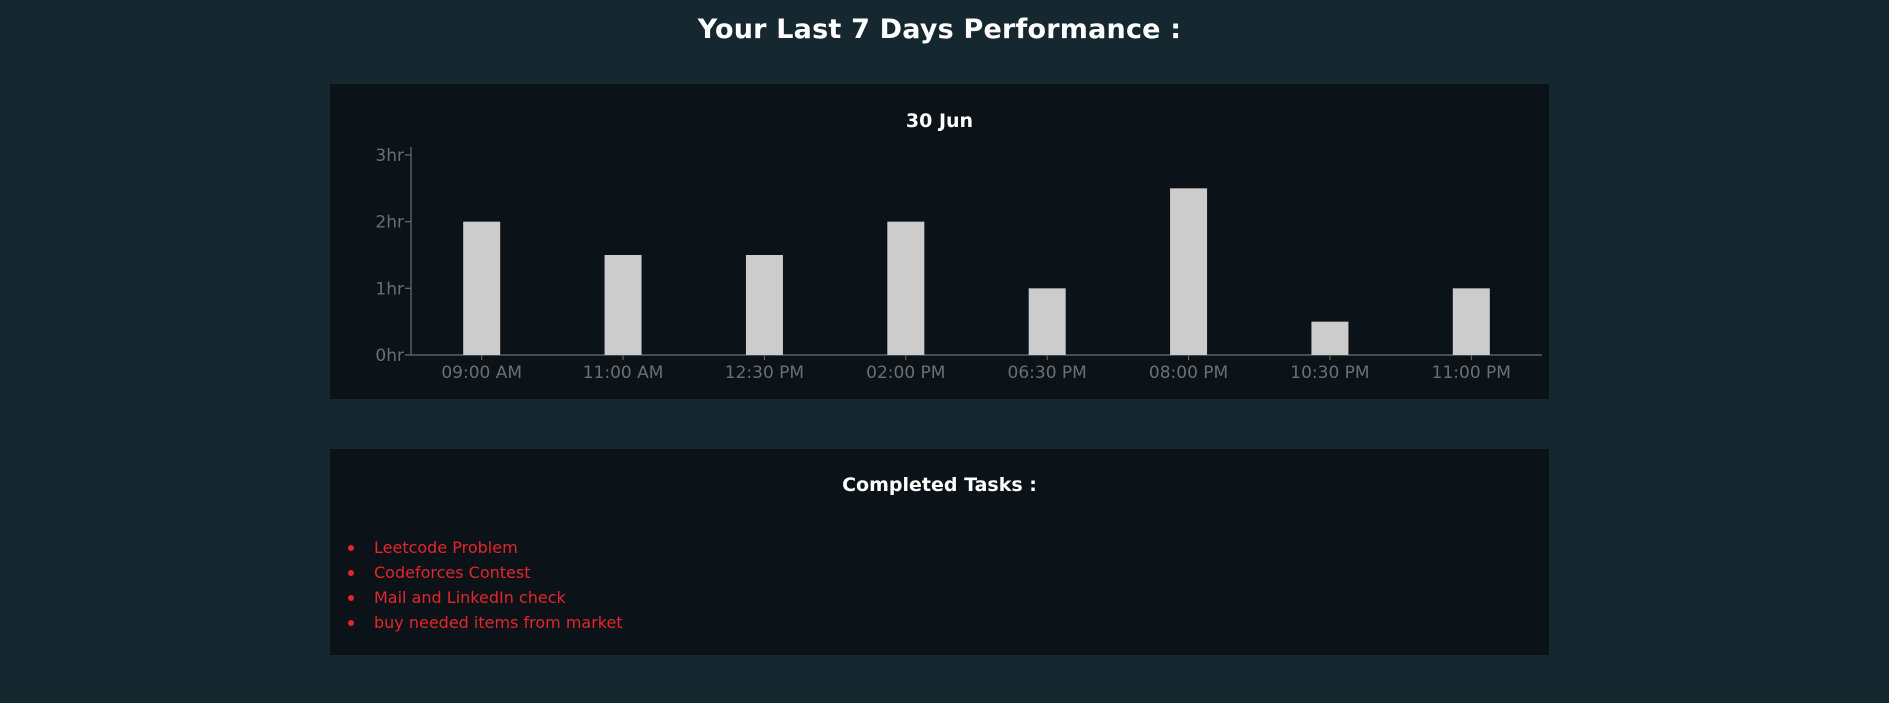 The height and width of the screenshot is (703, 1889). What do you see at coordinates (393, 256) in the screenshot?
I see `y-axis: 0hr 1hr 2hr 3hr` at bounding box center [393, 256].